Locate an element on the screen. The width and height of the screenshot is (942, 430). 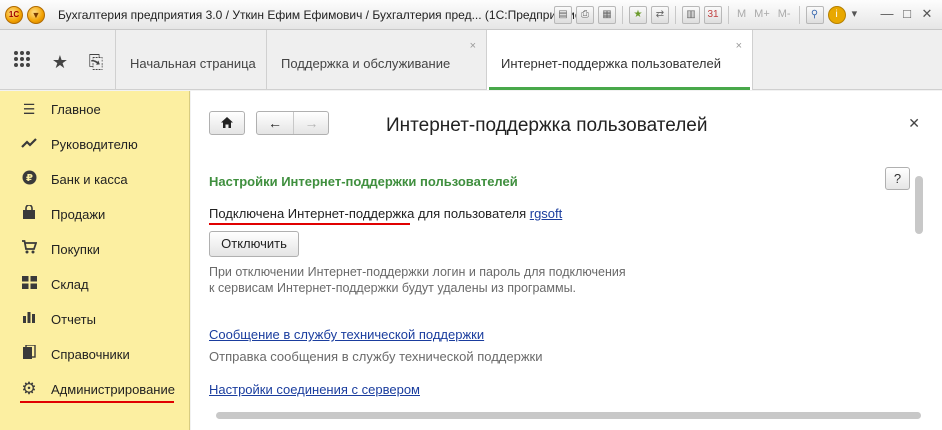
history-icon: ⎘ is located at coordinates (96, 62).